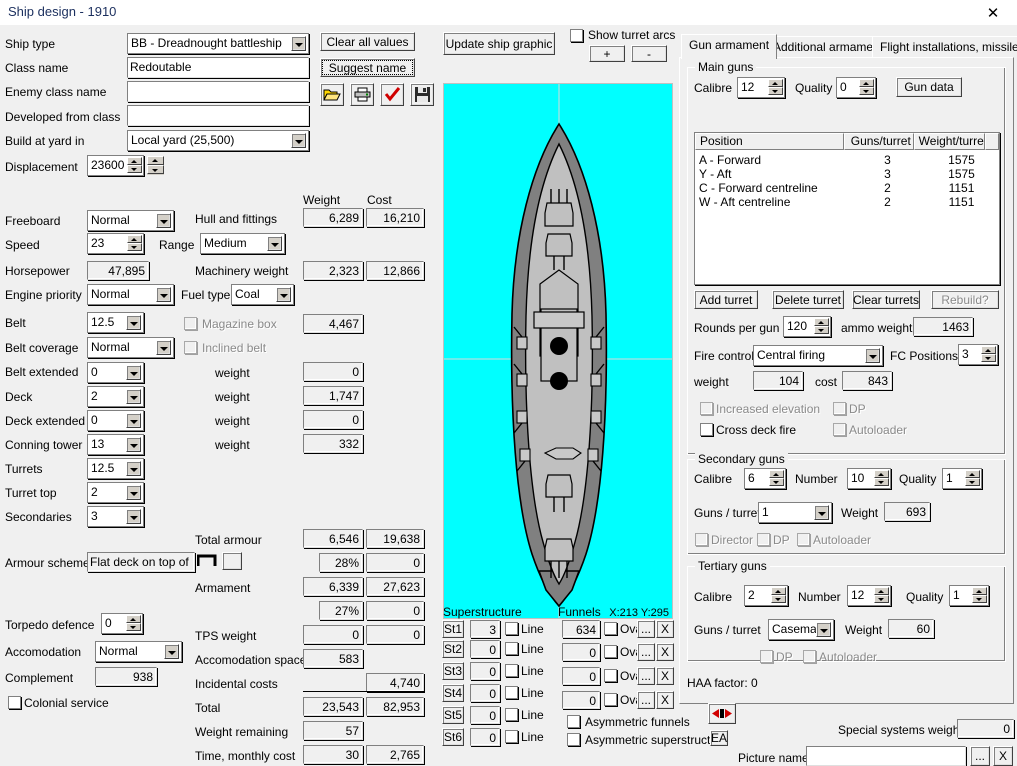 The image size is (1017, 766). I want to click on displacement-extra-stepper, so click(155, 165).